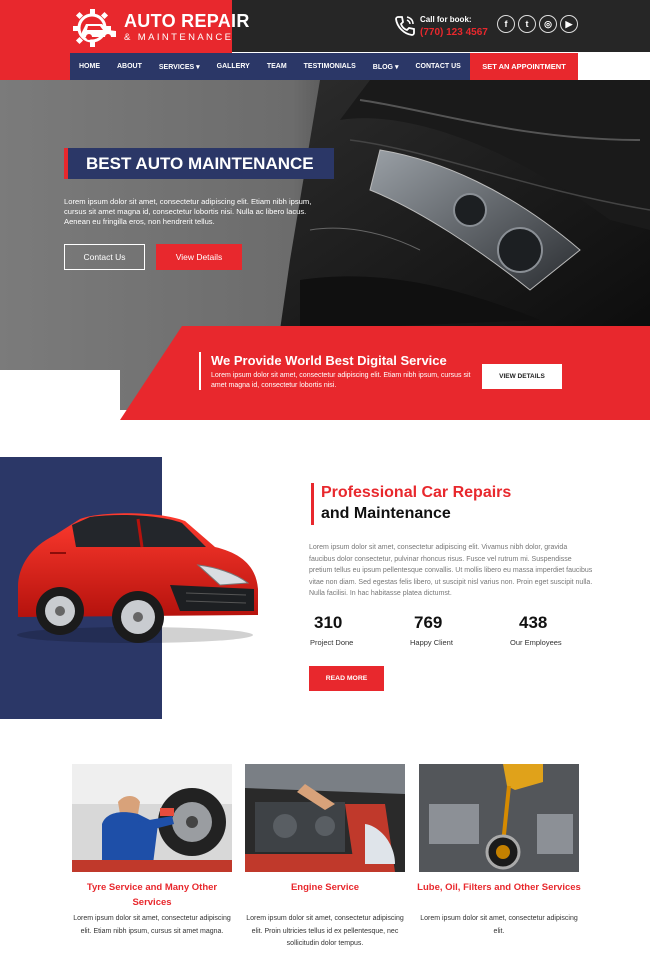 The image size is (650, 977). I want to click on stat-projects-value: 310, so click(328, 622).